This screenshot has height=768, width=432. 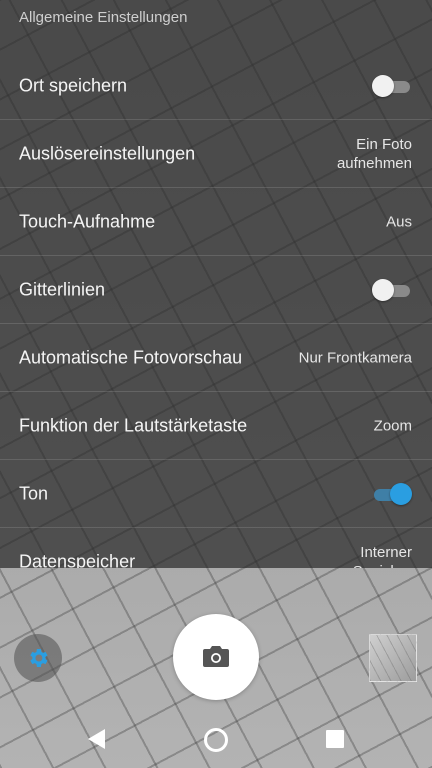 What do you see at coordinates (87, 221) in the screenshot?
I see `setting-label: Touch-Aufnahme` at bounding box center [87, 221].